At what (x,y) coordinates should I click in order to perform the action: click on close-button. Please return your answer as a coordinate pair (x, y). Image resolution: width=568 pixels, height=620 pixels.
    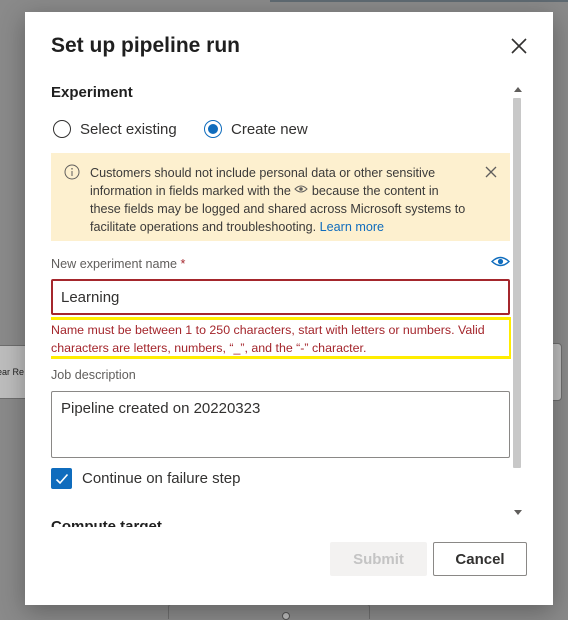
    Looking at the image, I should click on (519, 46).